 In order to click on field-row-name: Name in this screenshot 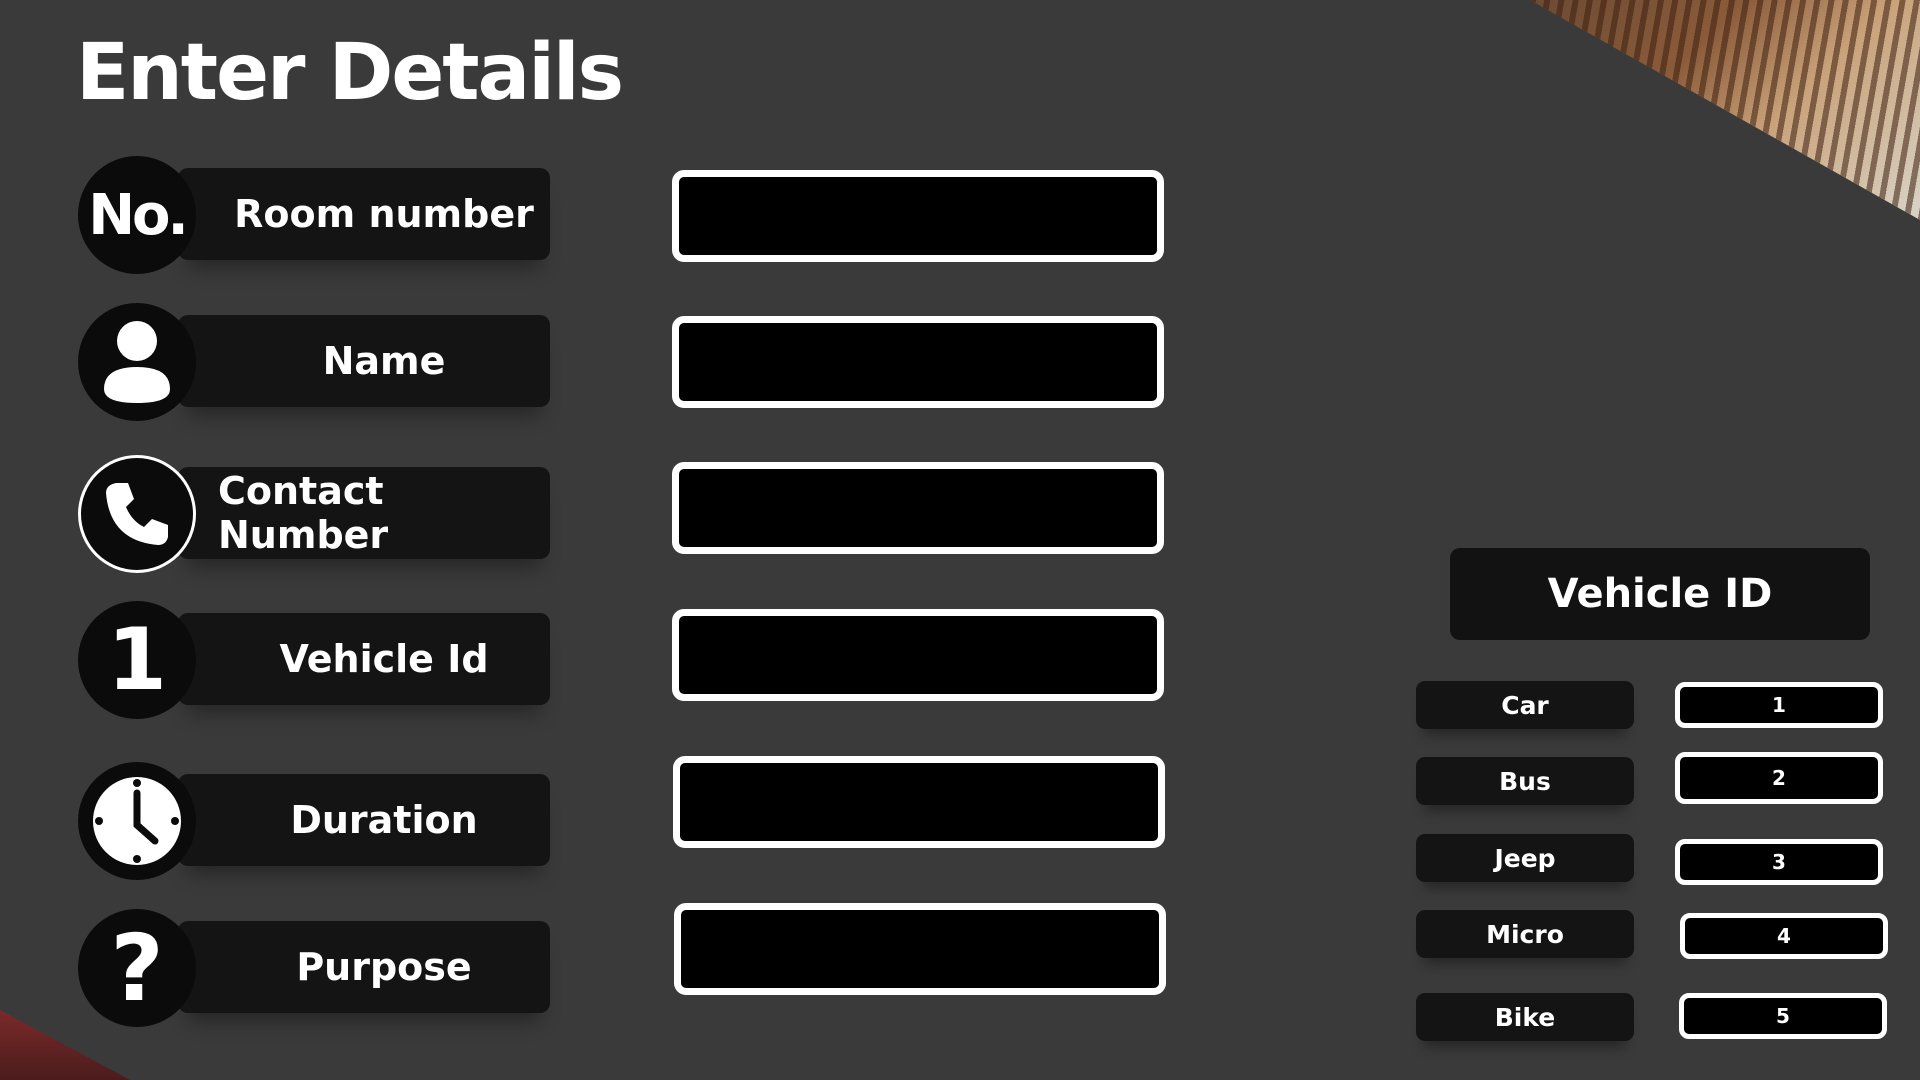, I will do `click(314, 362)`.